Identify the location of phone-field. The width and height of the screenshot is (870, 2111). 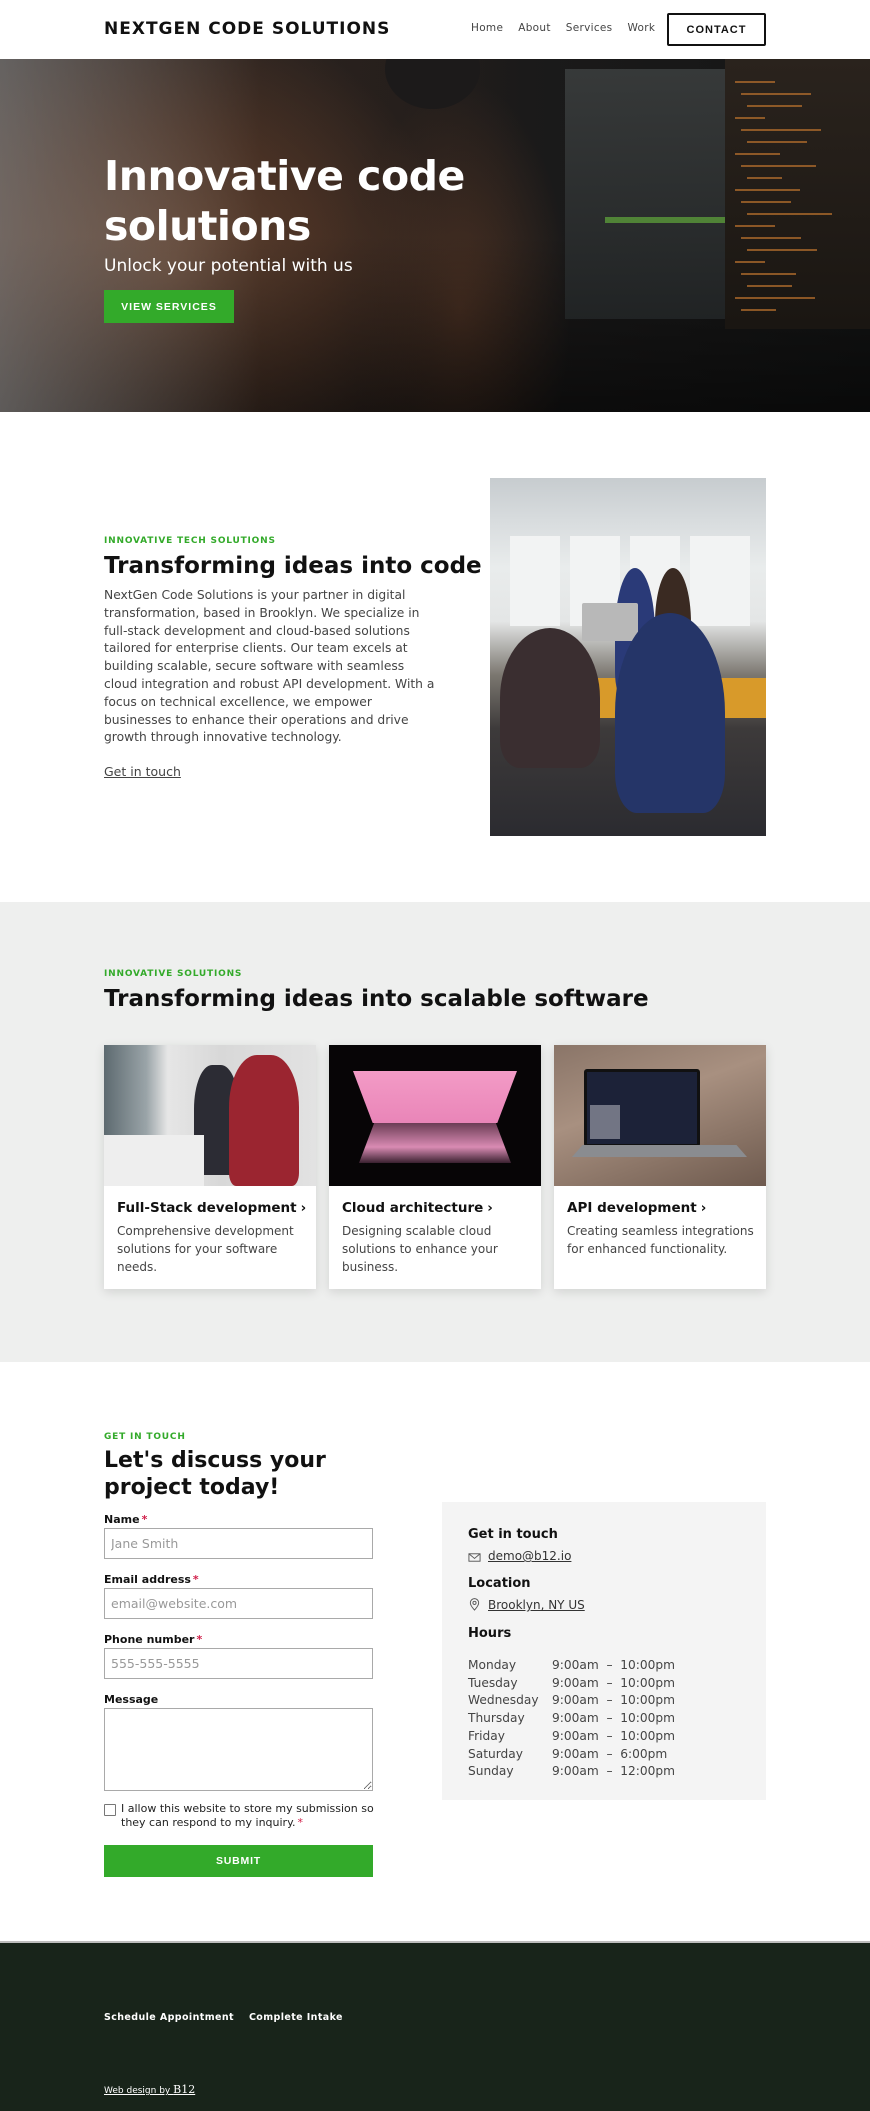
(238, 1663).